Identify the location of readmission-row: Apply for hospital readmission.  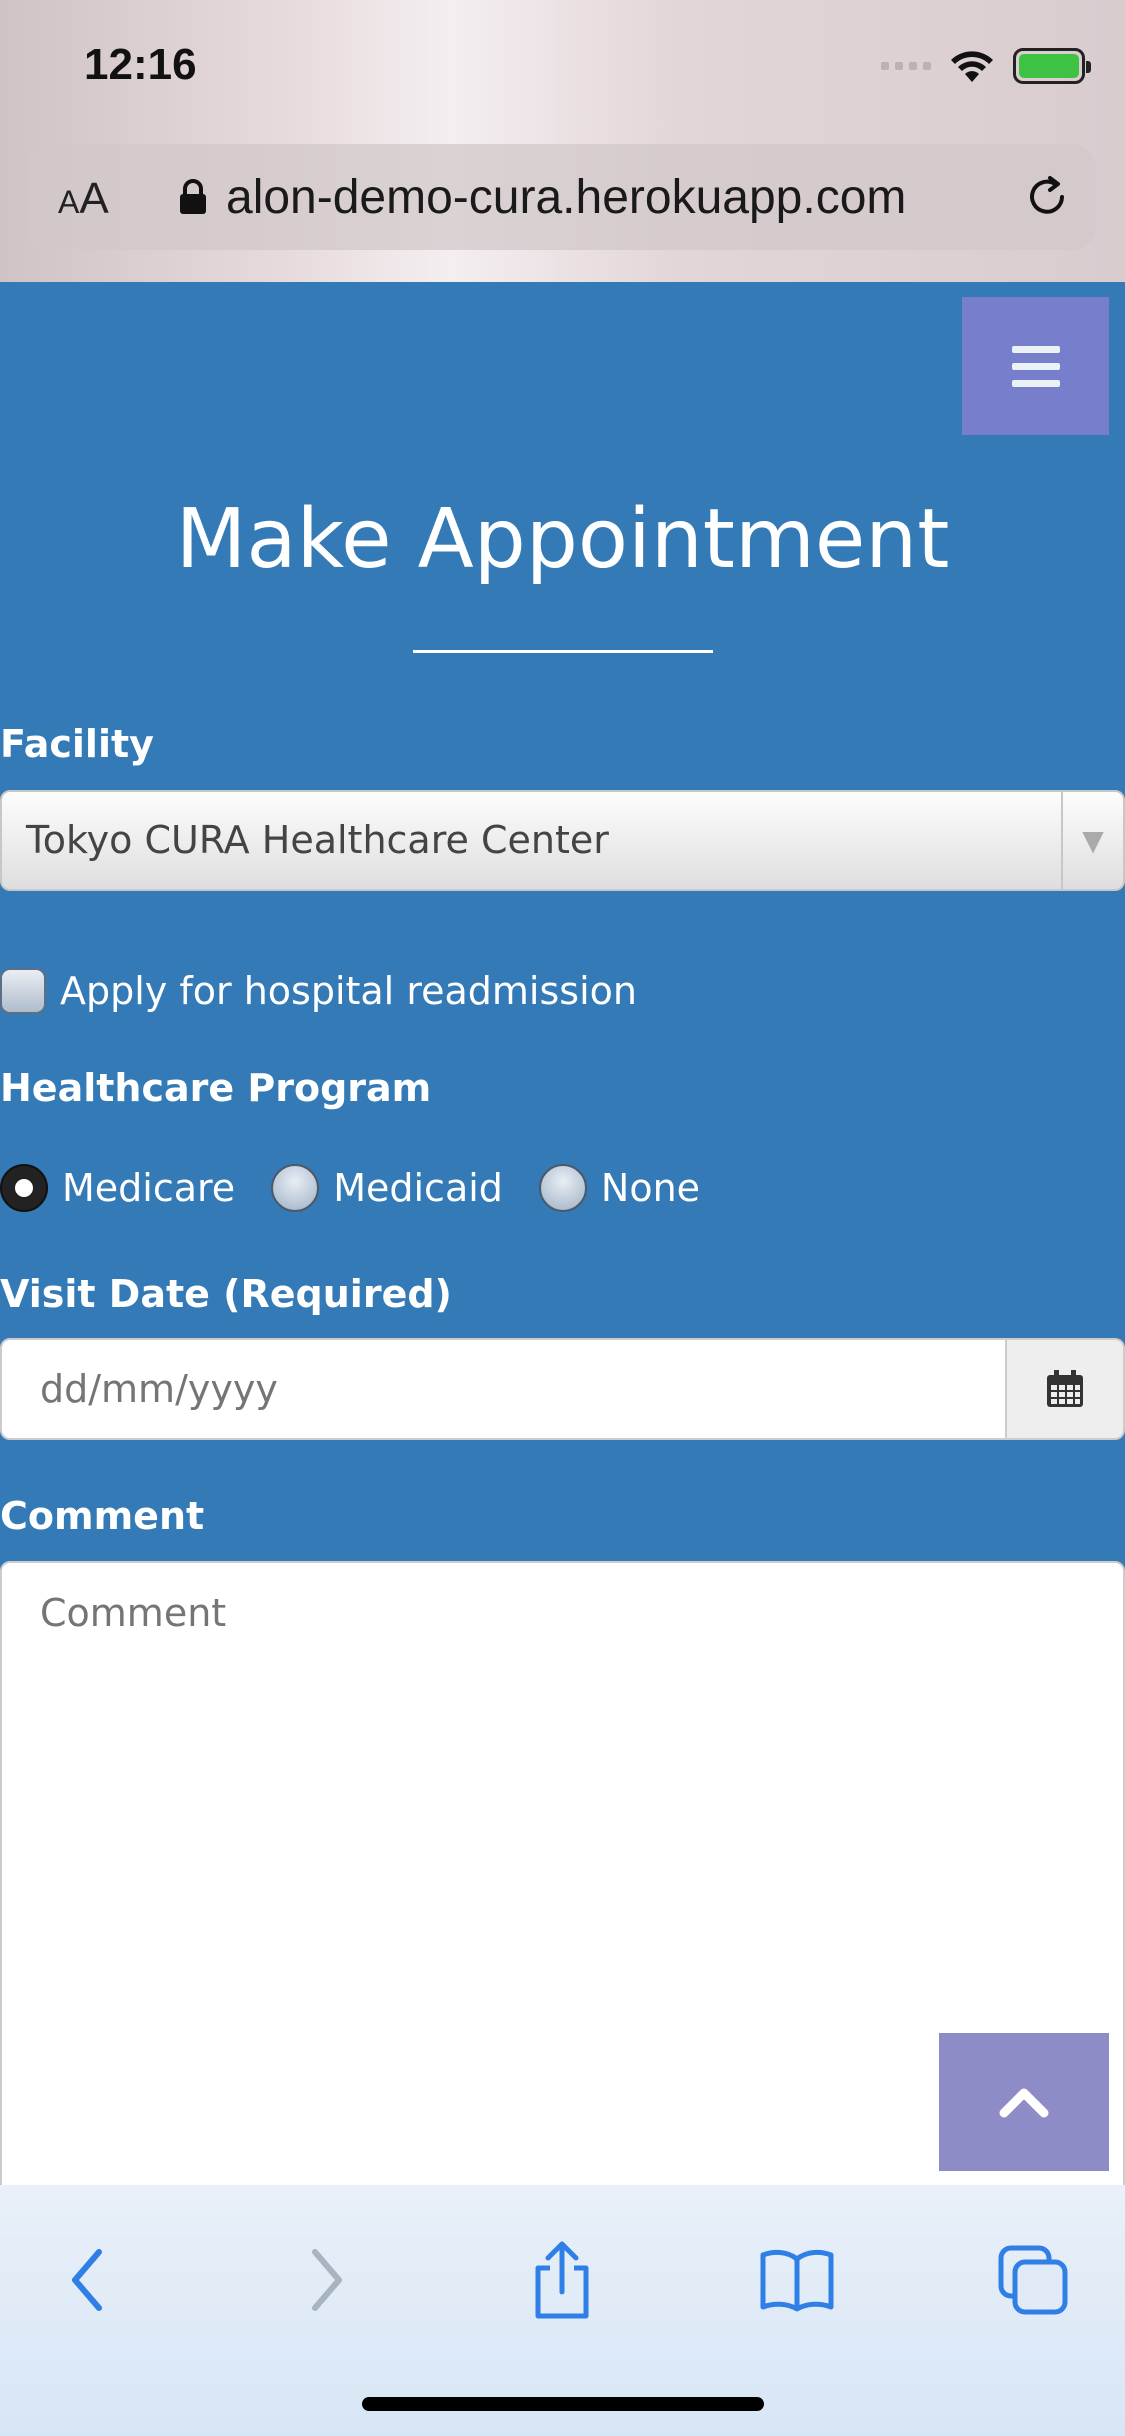
(318, 991).